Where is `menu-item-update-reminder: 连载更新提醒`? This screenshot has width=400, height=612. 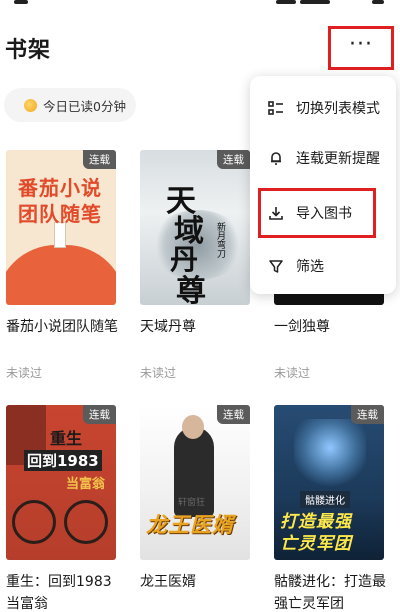 menu-item-update-reminder: 连载更新提醒 is located at coordinates (323, 158).